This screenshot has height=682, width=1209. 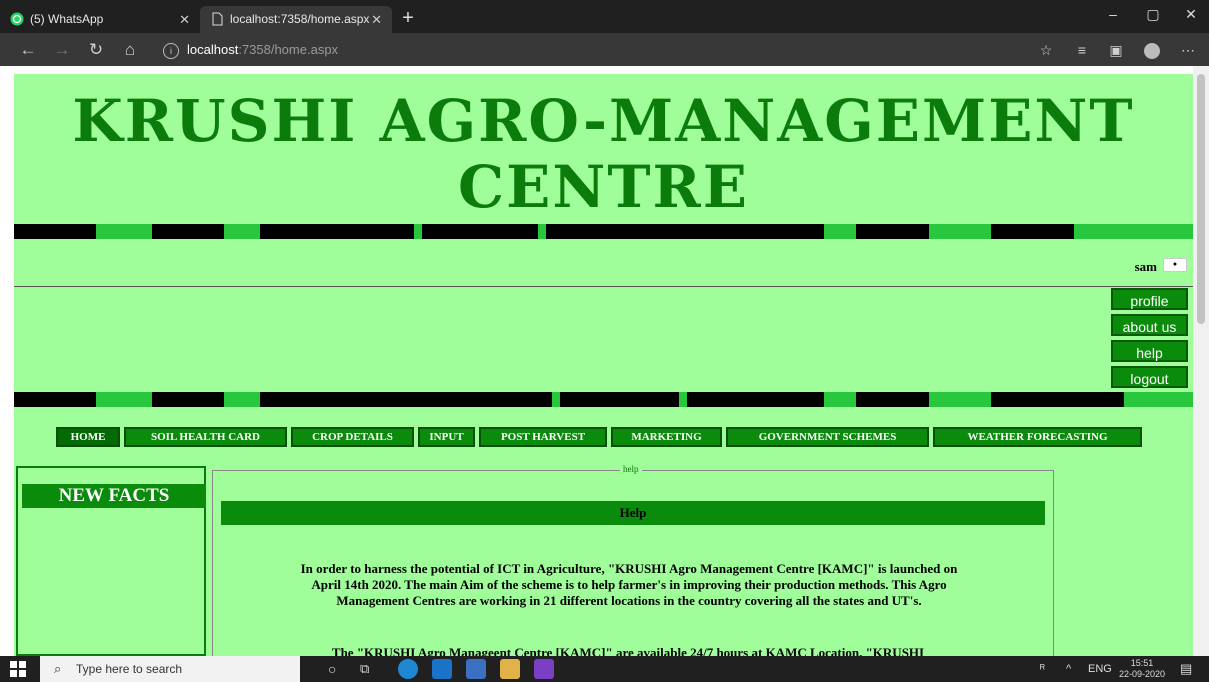 What do you see at coordinates (205, 437) in the screenshot?
I see `menu-soil-health-card: SOIL HEALTH CARD` at bounding box center [205, 437].